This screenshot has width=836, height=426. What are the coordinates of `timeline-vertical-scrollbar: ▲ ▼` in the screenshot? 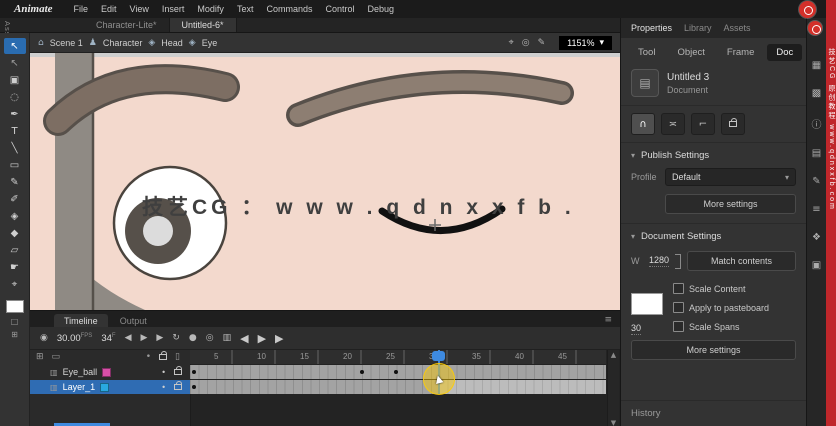 It's located at (613, 388).